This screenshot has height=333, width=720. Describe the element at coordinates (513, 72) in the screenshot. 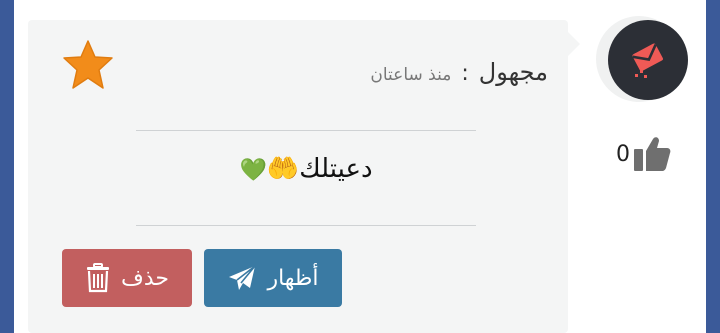

I see `author-name: مجهول` at that location.